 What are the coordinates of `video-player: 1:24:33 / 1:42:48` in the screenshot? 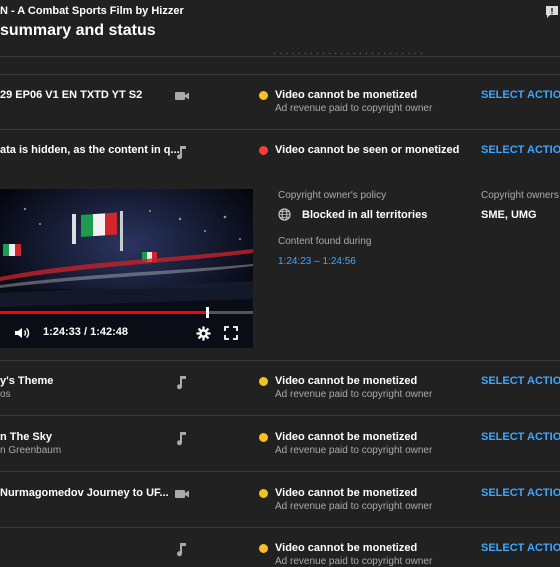 It's located at (126, 268).